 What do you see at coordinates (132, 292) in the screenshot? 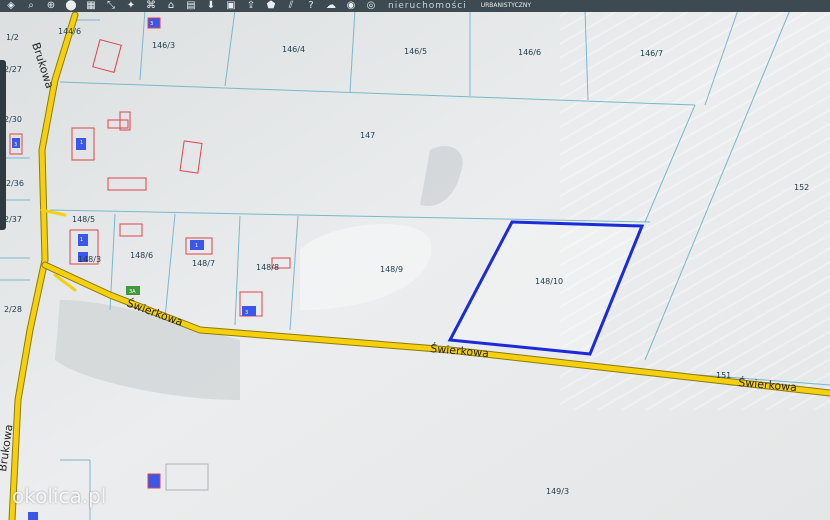
I see `green-marker-label: 3A` at bounding box center [132, 292].